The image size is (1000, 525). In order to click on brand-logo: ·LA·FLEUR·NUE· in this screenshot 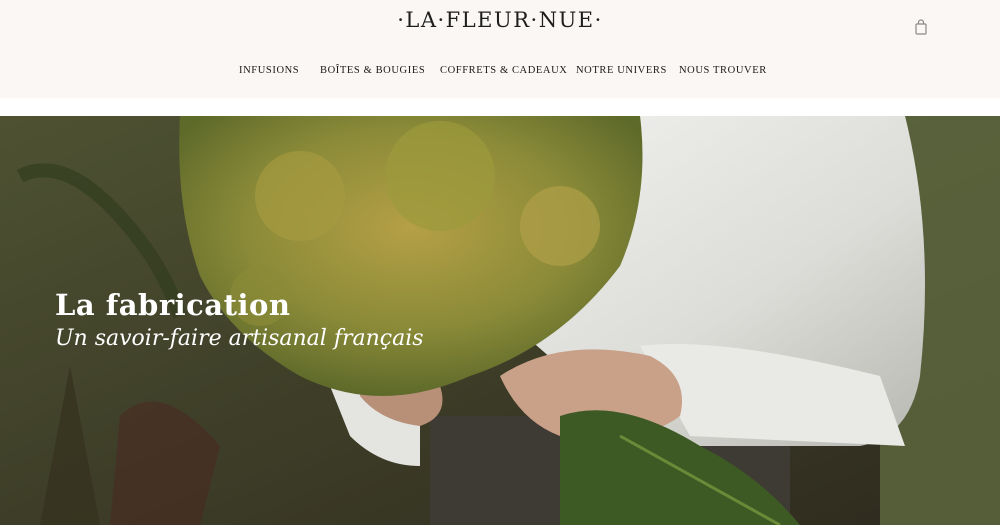, I will do `click(500, 20)`.